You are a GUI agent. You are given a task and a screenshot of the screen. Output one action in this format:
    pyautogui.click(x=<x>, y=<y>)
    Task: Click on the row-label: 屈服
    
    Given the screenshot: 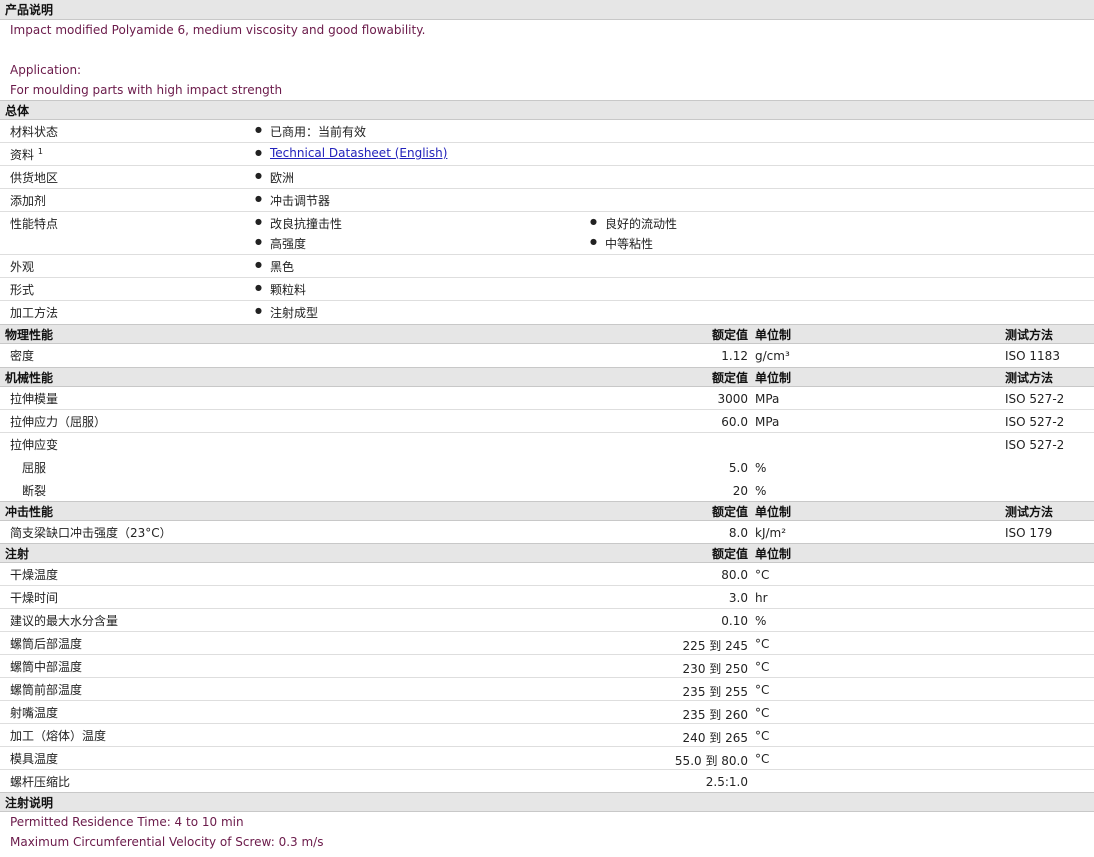 What is the action you would take?
    pyautogui.click(x=34, y=468)
    